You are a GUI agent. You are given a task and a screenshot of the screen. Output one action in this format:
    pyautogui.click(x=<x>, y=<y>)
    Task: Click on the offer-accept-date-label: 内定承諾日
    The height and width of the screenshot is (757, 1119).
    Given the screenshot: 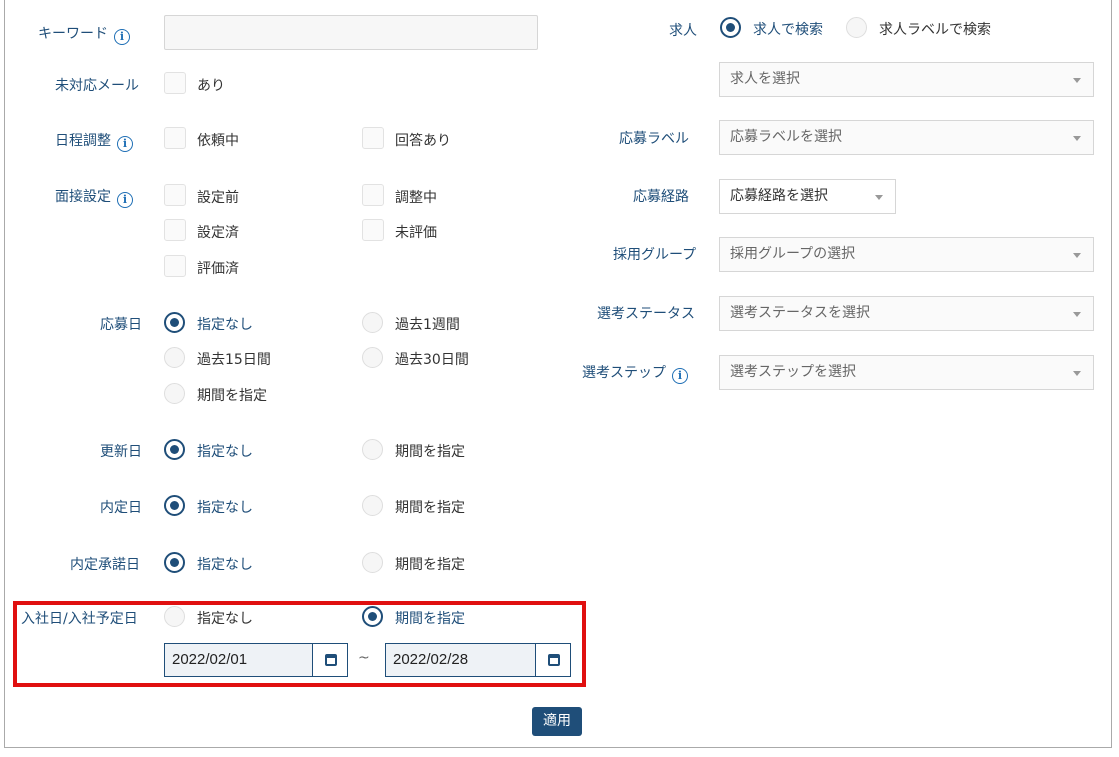 What is the action you would take?
    pyautogui.click(x=105, y=565)
    